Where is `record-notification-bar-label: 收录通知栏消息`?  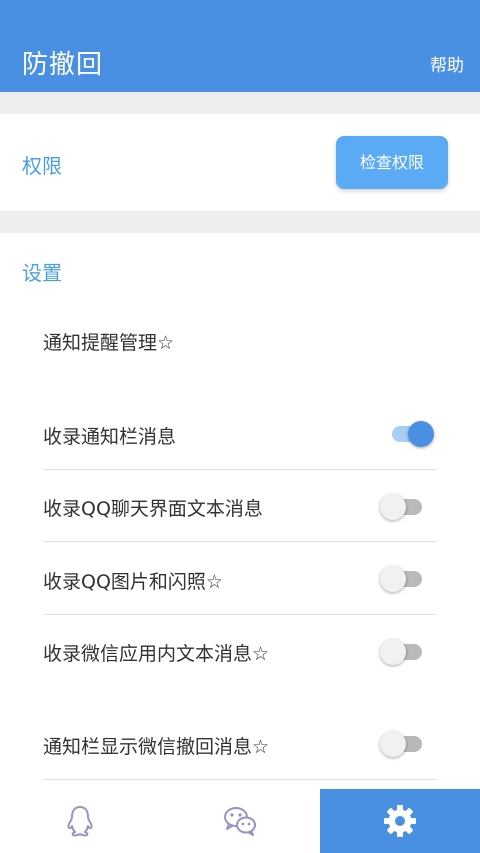
record-notification-bar-label: 收录通知栏消息 is located at coordinates (110, 437).